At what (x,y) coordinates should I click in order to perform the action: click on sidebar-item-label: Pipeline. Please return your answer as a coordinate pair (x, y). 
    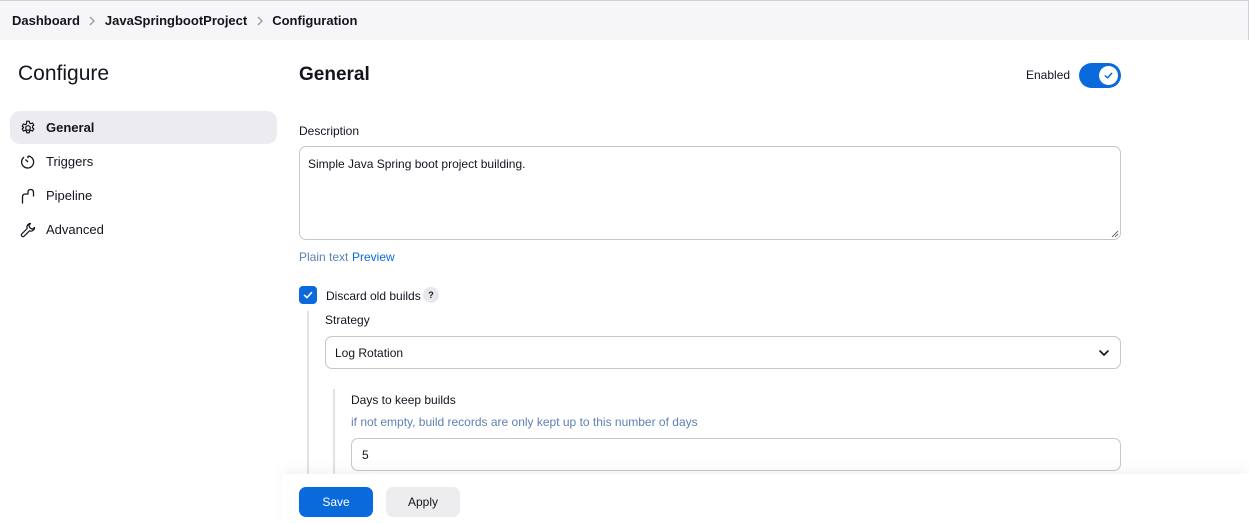
    Looking at the image, I should click on (69, 195).